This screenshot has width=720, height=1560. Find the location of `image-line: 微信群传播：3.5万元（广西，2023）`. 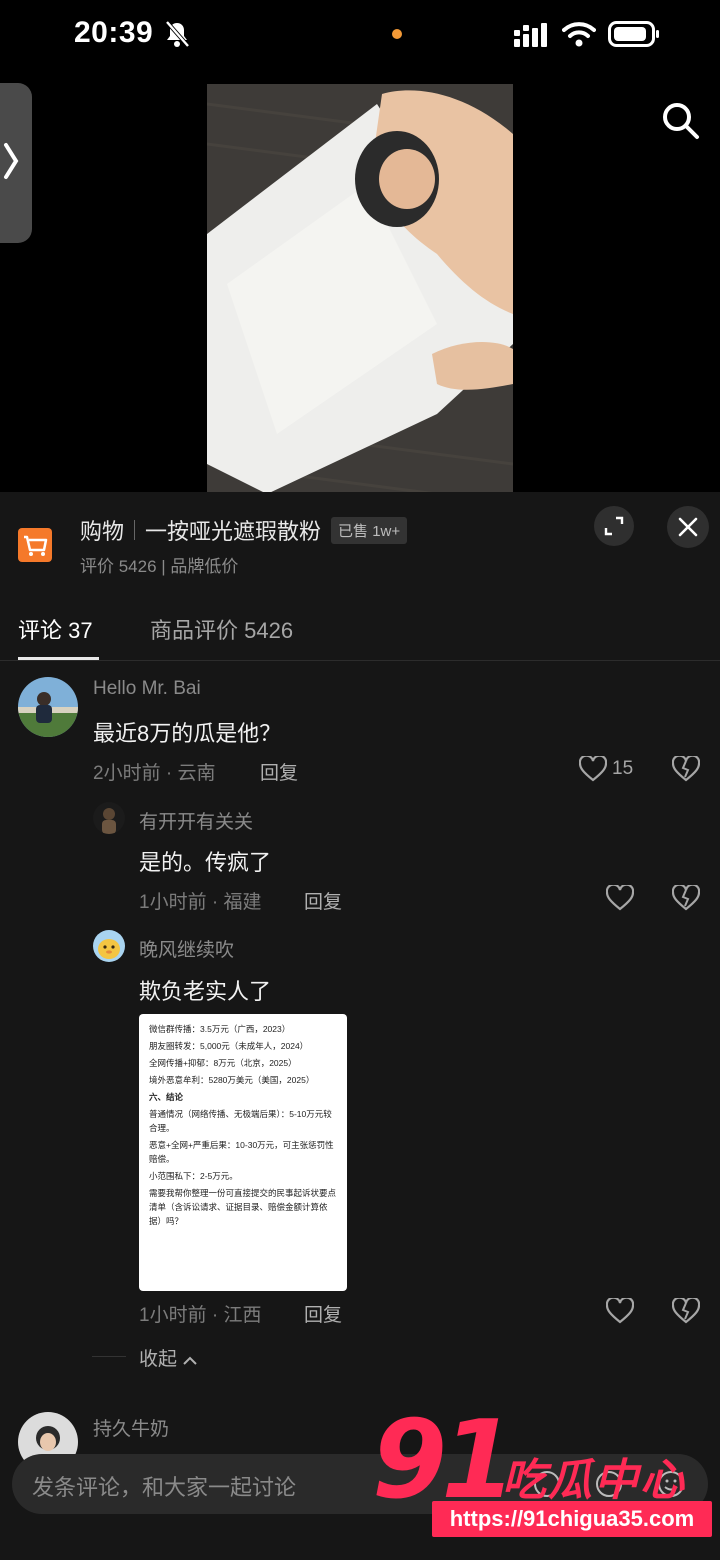

image-line: 微信群传播：3.5万元（广西，2023） is located at coordinates (220, 1029).